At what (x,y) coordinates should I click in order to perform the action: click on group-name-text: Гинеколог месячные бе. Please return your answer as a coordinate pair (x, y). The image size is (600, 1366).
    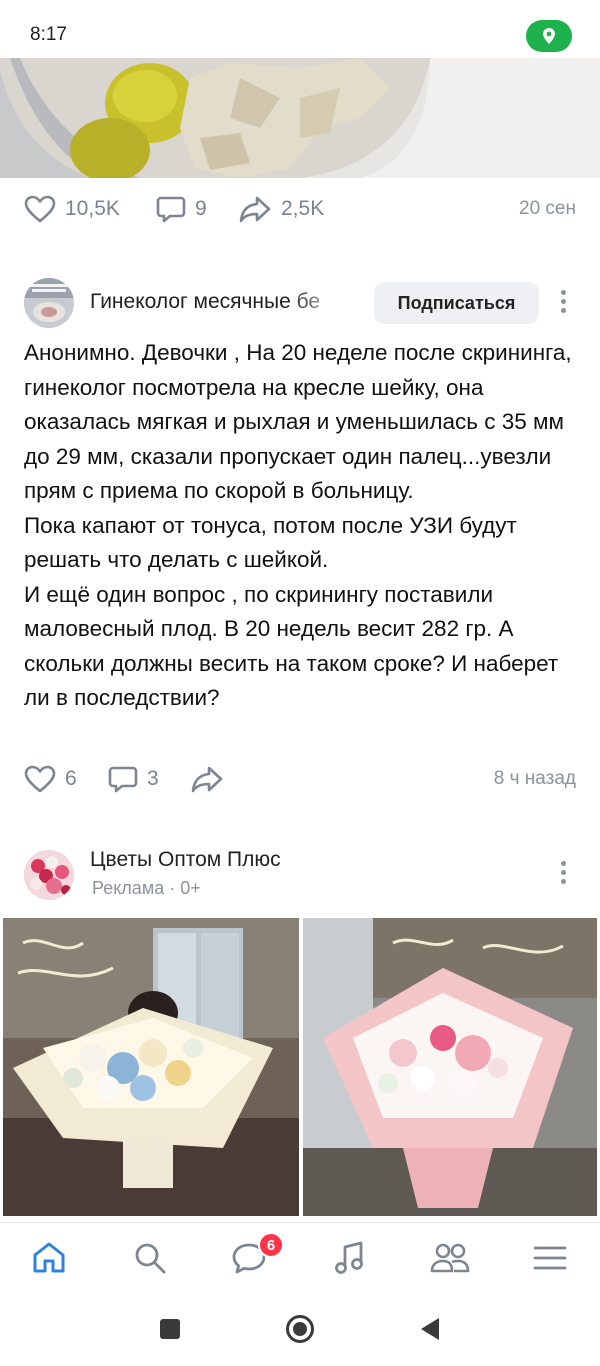
    Looking at the image, I should click on (205, 301).